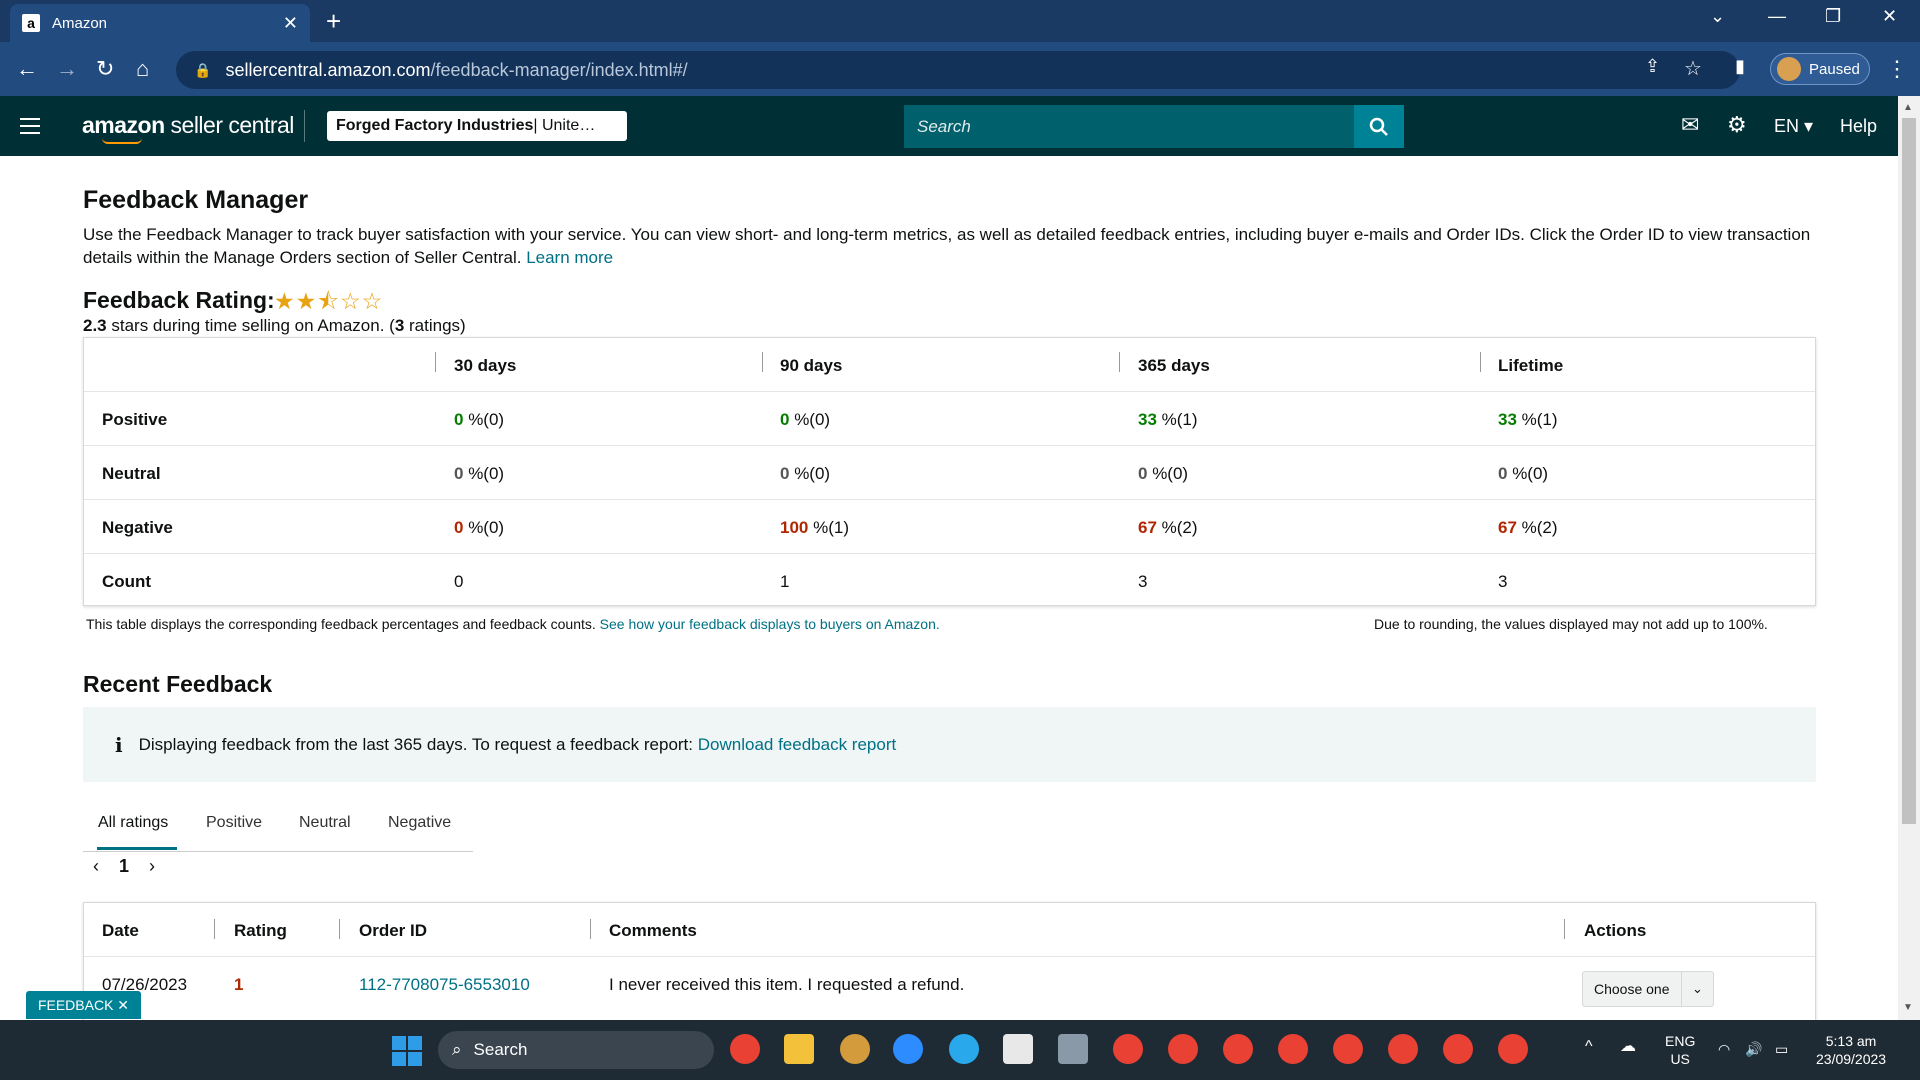  I want to click on bookmark-star-icon: ☆, so click(1693, 68).